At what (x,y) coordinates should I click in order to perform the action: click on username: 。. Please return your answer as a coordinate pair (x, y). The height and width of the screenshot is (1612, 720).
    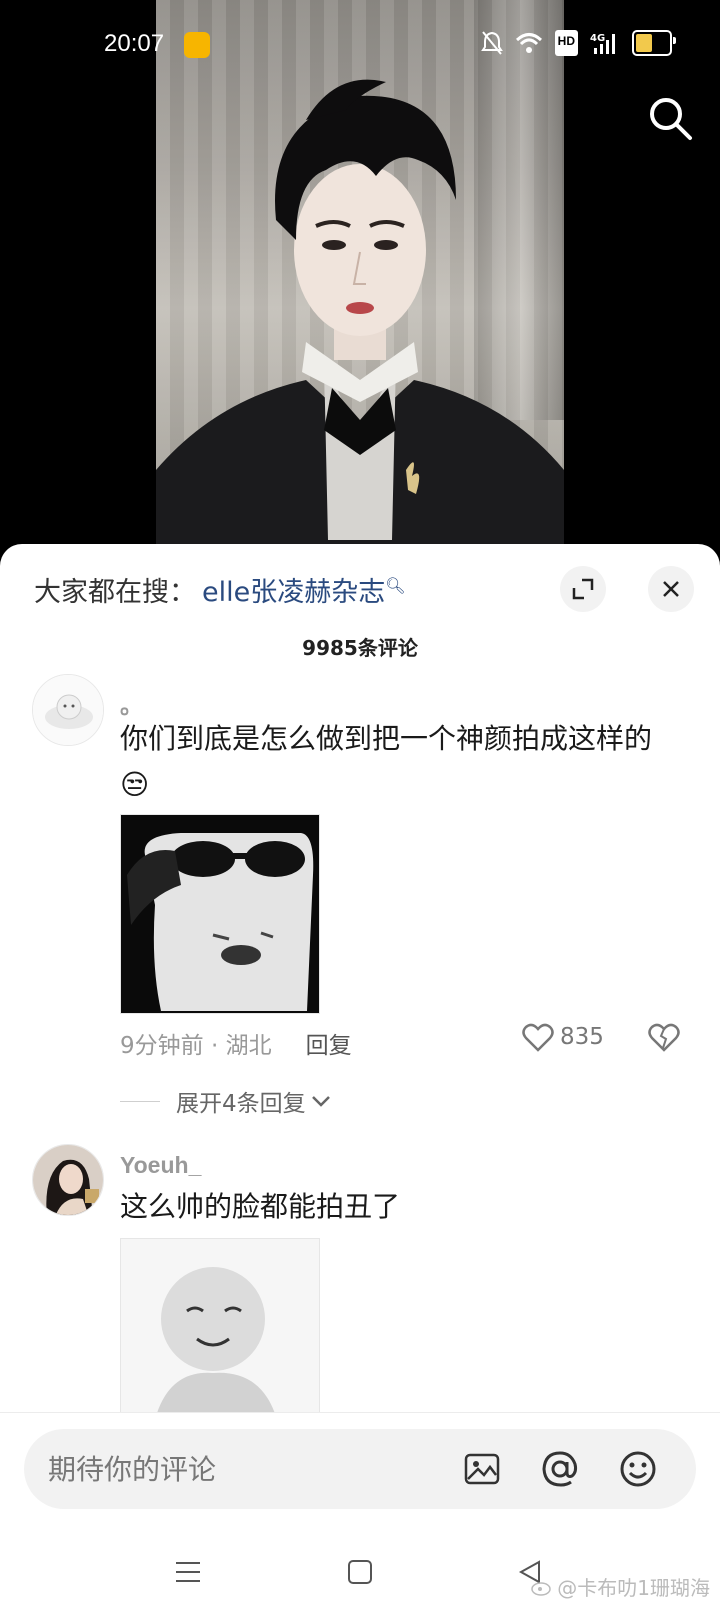
    Looking at the image, I should click on (131, 703).